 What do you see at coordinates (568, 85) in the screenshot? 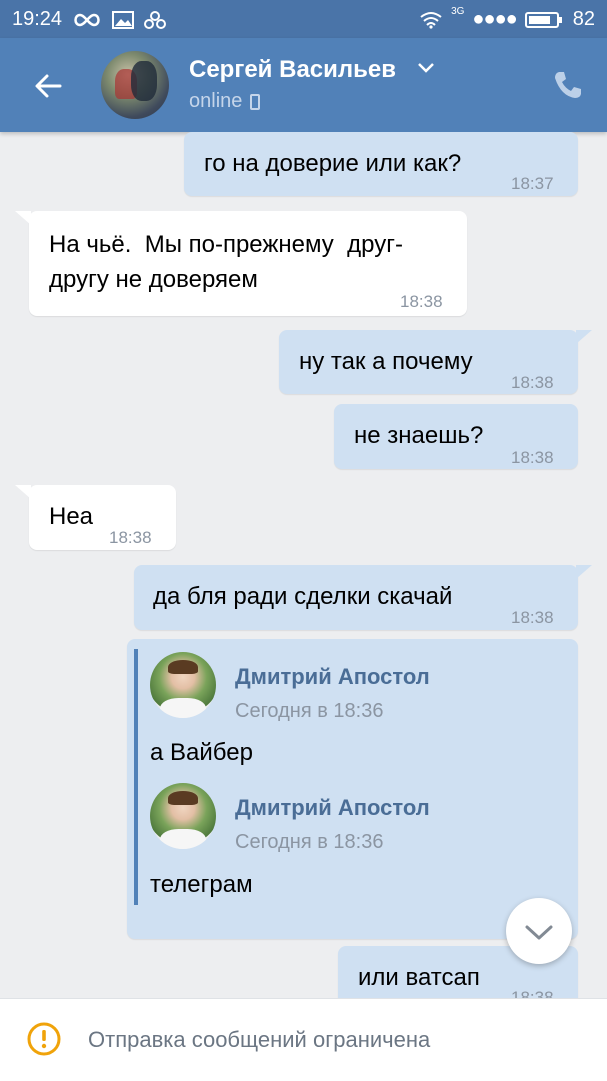
I see `phone-call-icon` at bounding box center [568, 85].